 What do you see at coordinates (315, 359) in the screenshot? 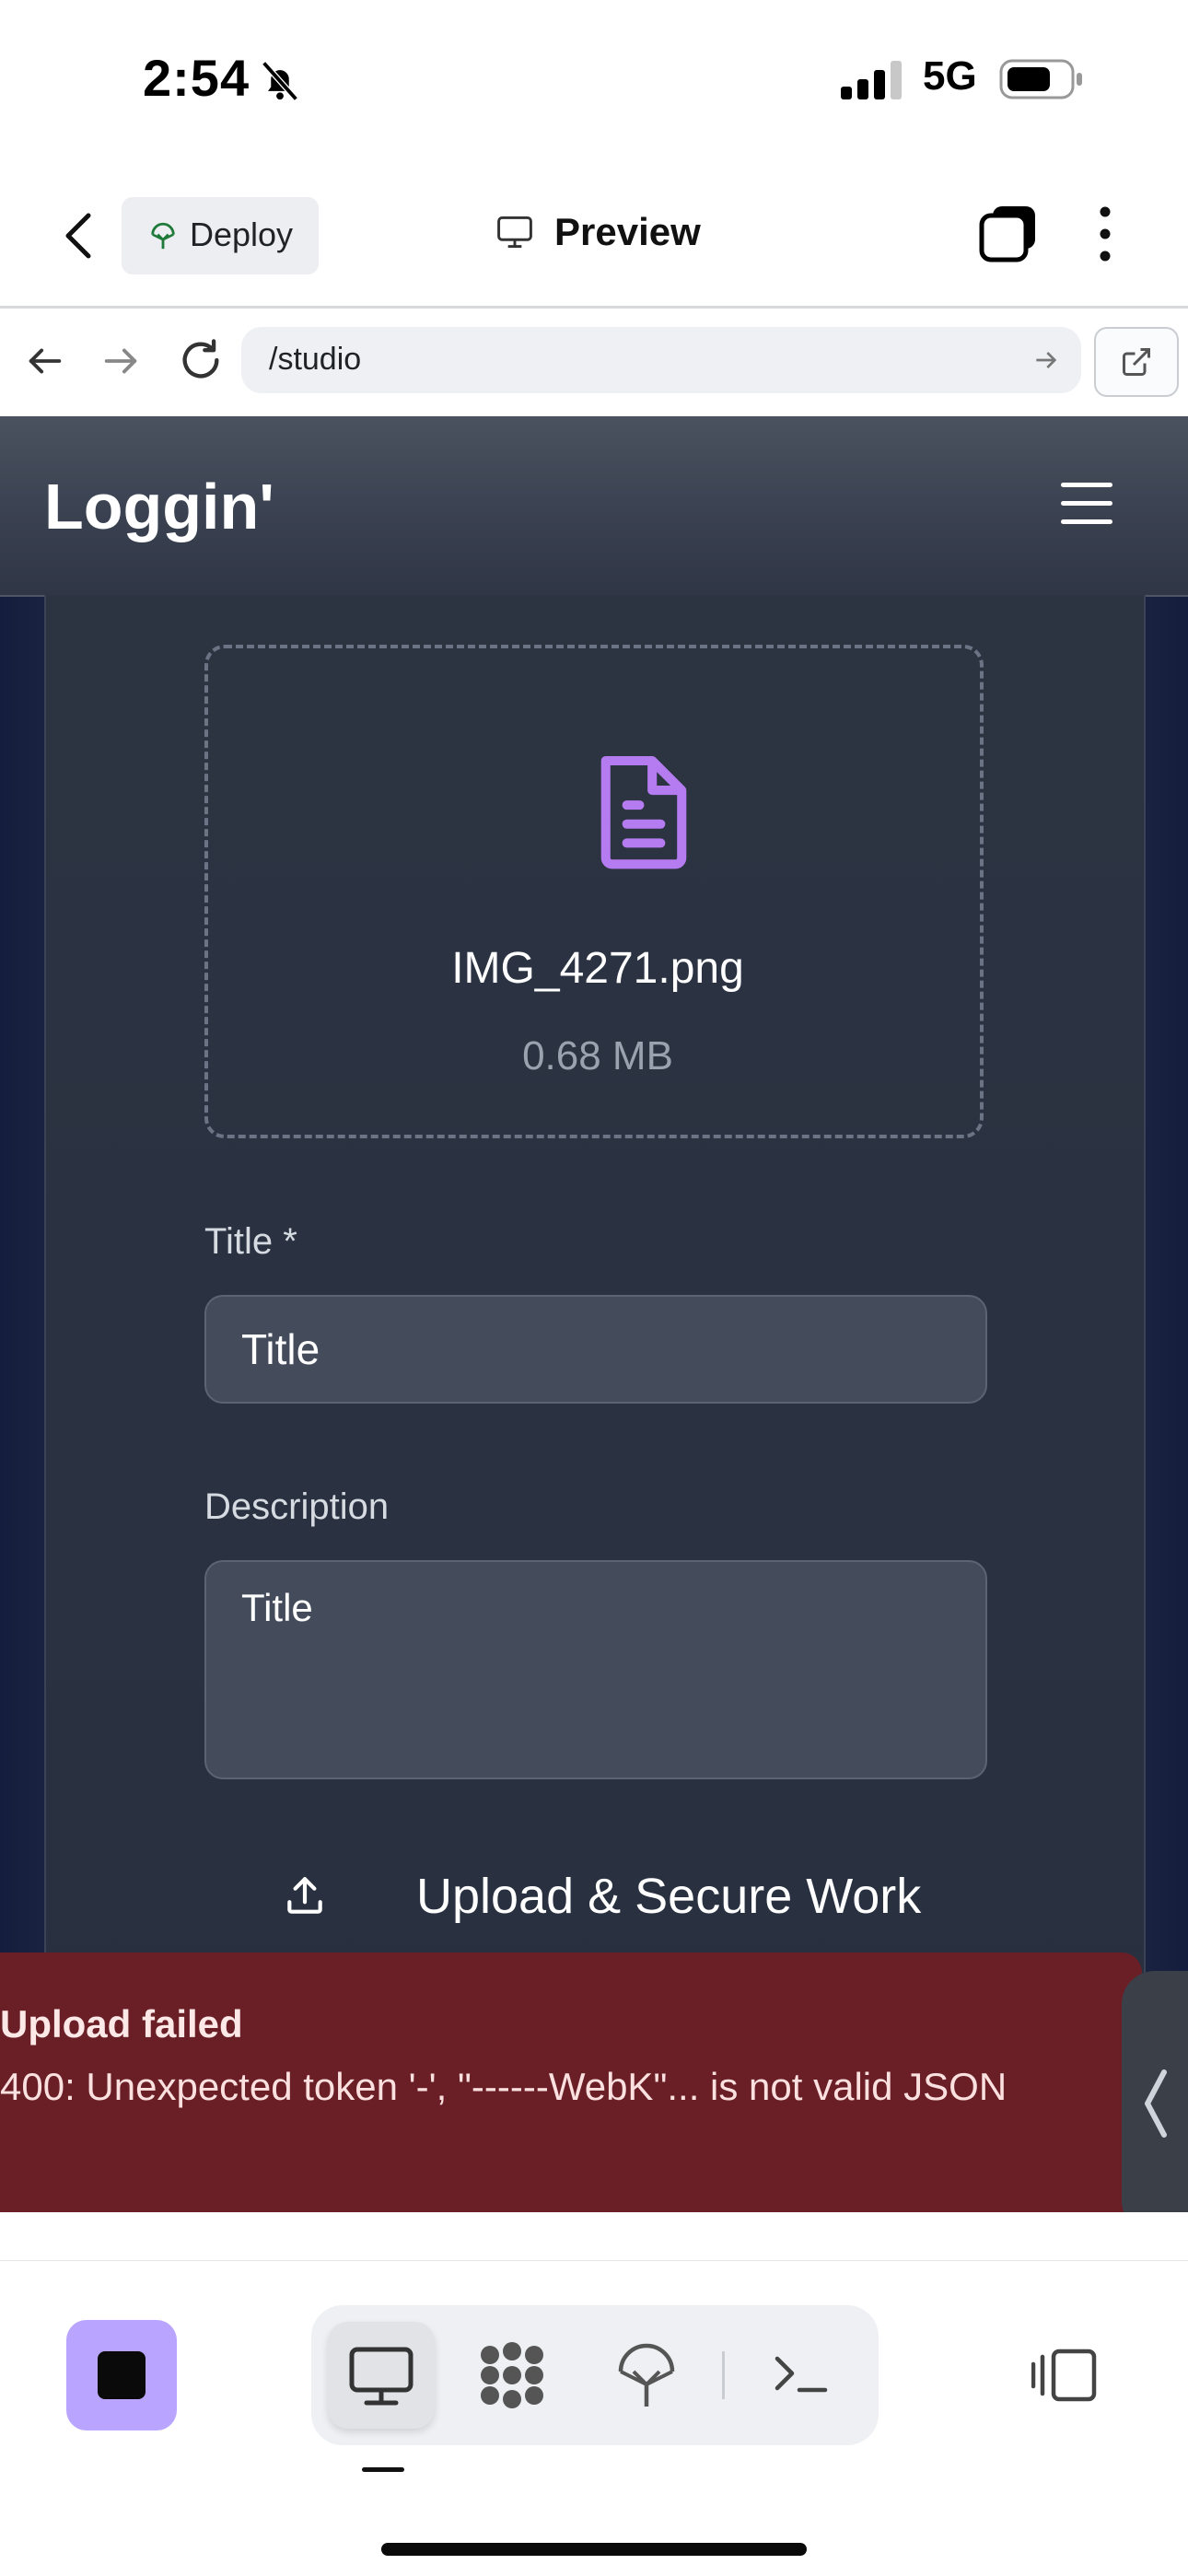
I see `url-text: /studio` at bounding box center [315, 359].